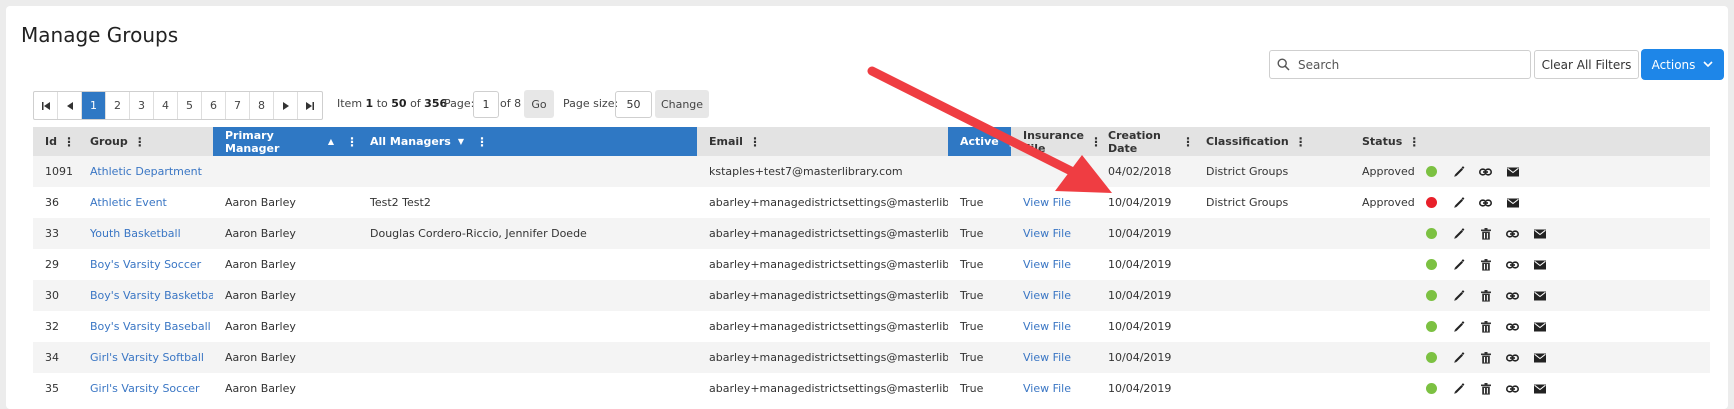  What do you see at coordinates (118, 105) in the screenshot?
I see `page-2-button: 2` at bounding box center [118, 105].